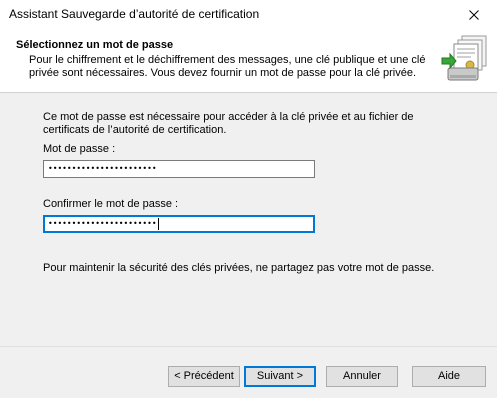 The height and width of the screenshot is (398, 497). I want to click on next-button: Suivant >, so click(280, 376).